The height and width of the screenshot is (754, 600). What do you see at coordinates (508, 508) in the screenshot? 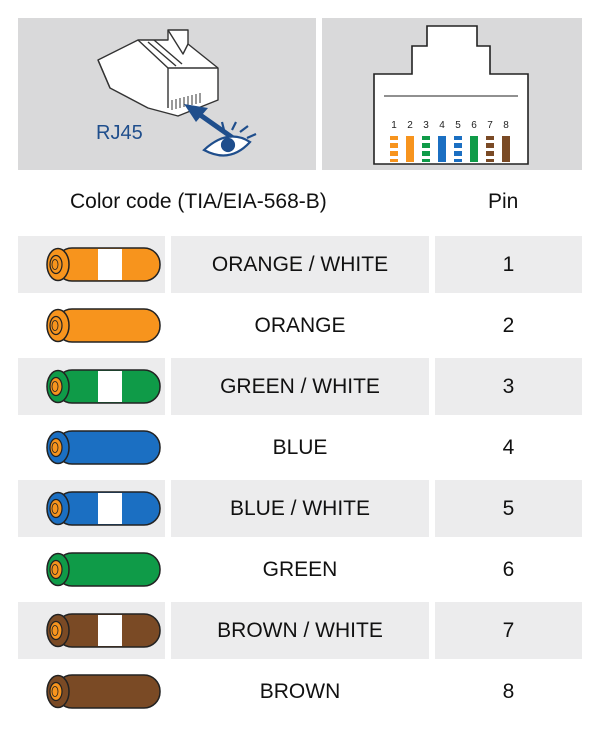
I see `wire-pin-number: 5` at bounding box center [508, 508].